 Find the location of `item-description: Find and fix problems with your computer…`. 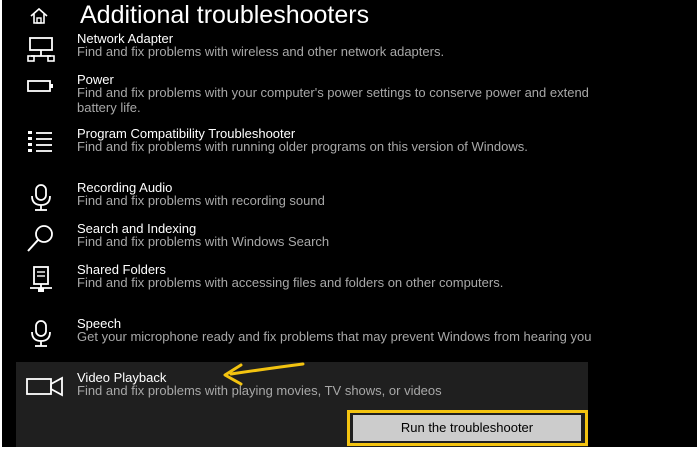

item-description: Find and fix problems with your computer… is located at coordinates (333, 100).